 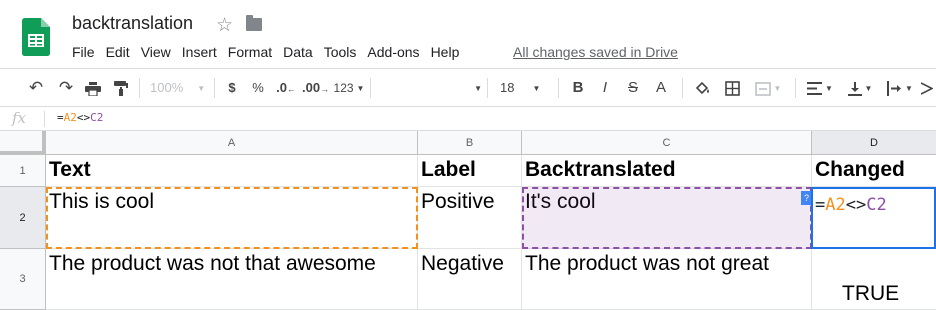 What do you see at coordinates (343, 88) in the screenshot?
I see `more-formats-label: 123` at bounding box center [343, 88].